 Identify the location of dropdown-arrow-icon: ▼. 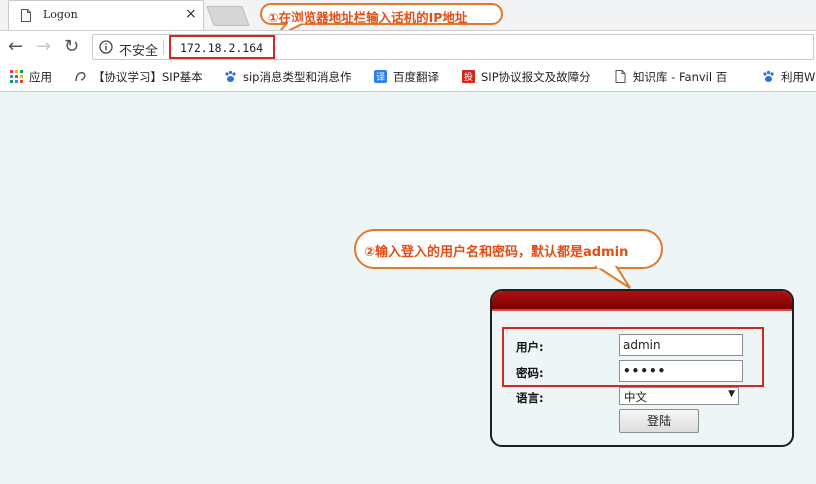
(731, 394).